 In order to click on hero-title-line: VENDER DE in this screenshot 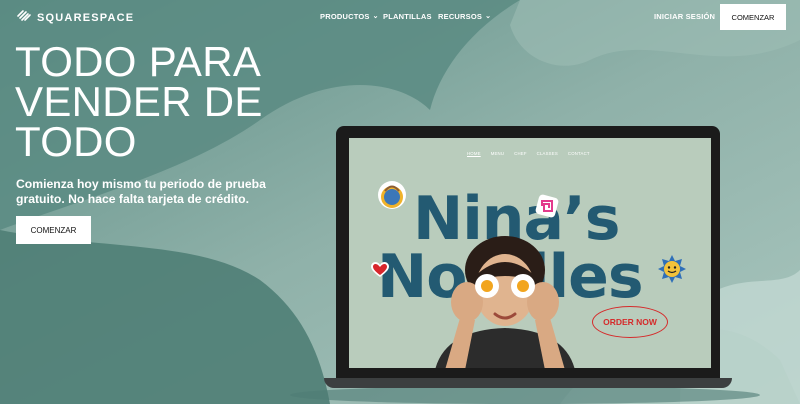, I will do `click(139, 101)`.